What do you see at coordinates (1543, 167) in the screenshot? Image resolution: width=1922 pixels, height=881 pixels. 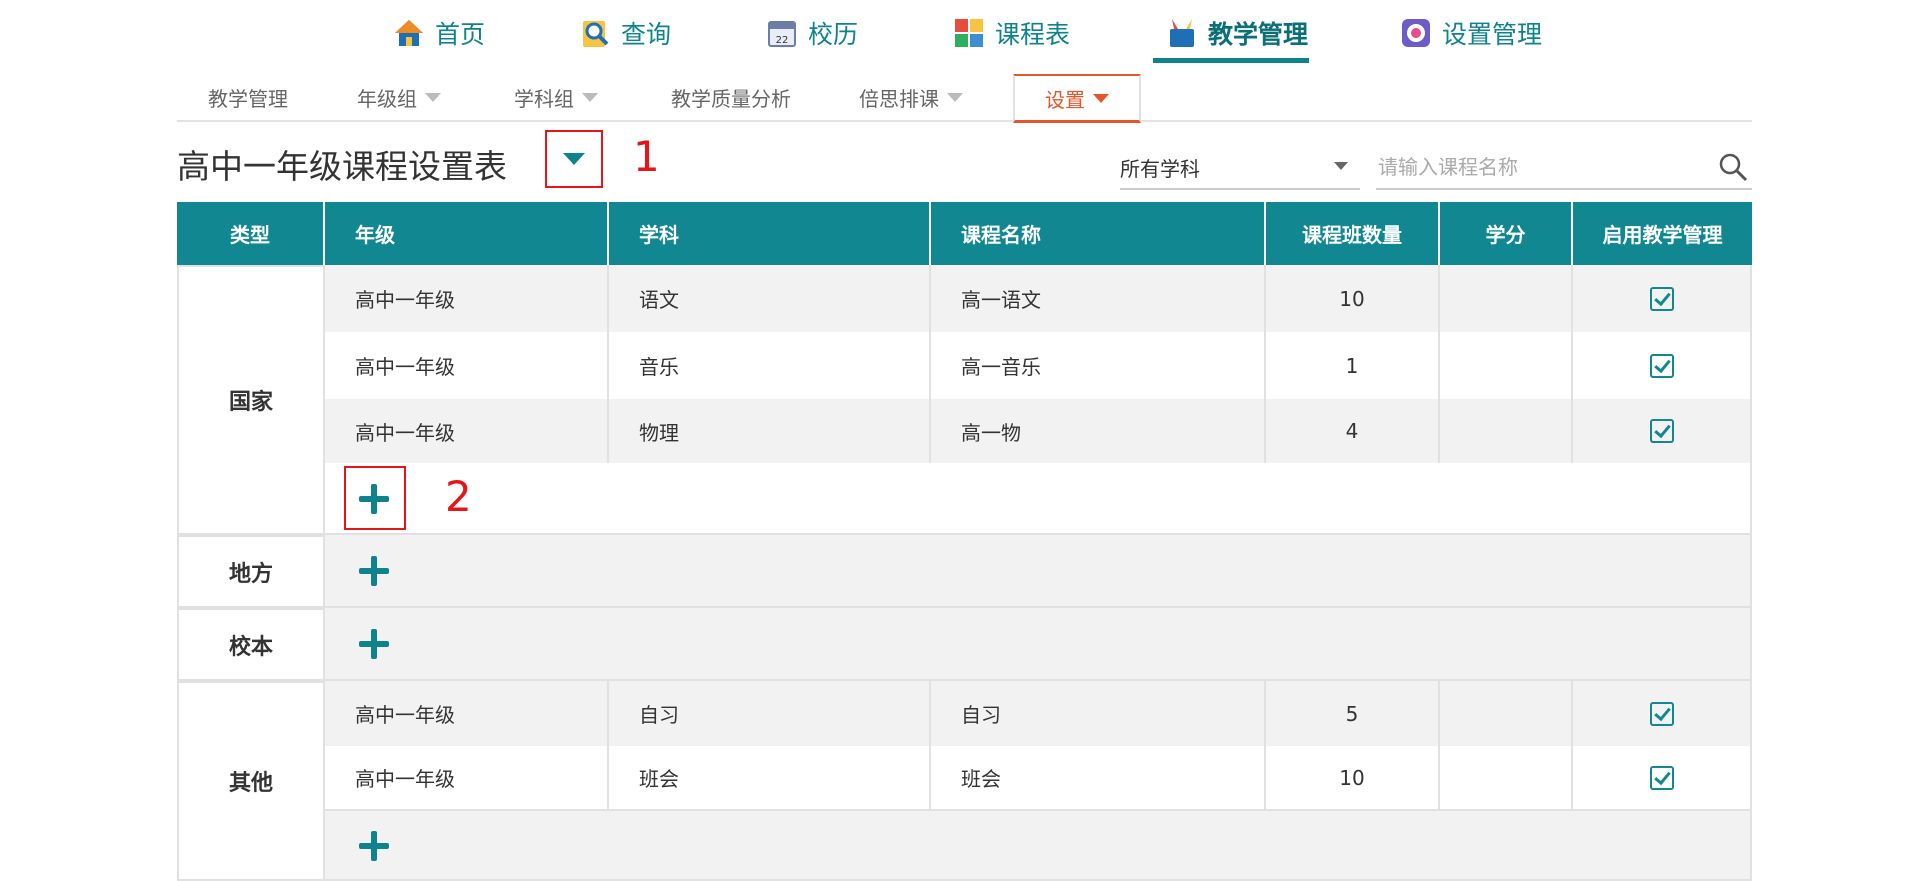 I see `course-search-input` at bounding box center [1543, 167].